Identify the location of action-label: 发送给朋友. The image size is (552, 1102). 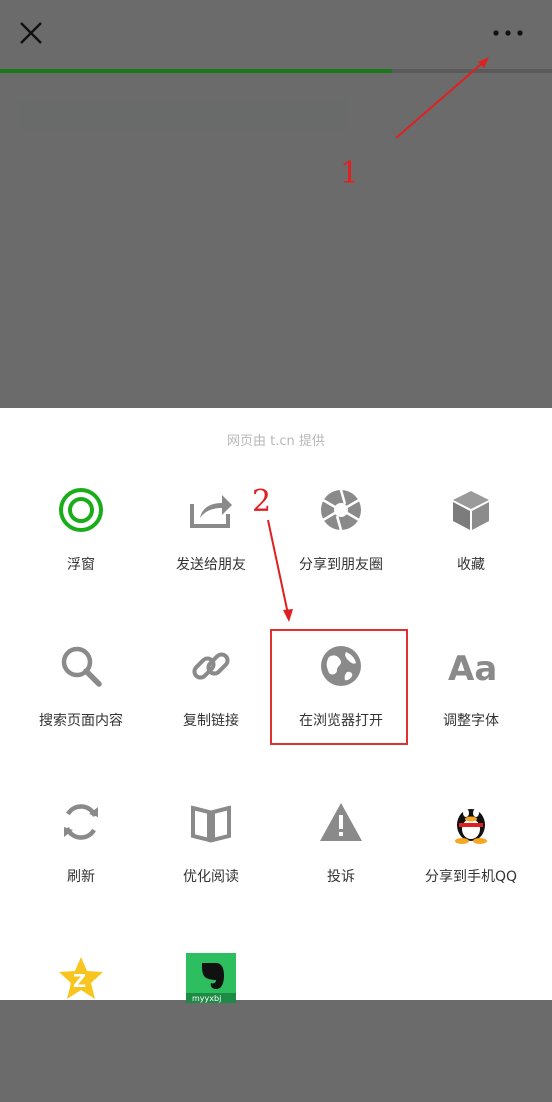
(211, 565).